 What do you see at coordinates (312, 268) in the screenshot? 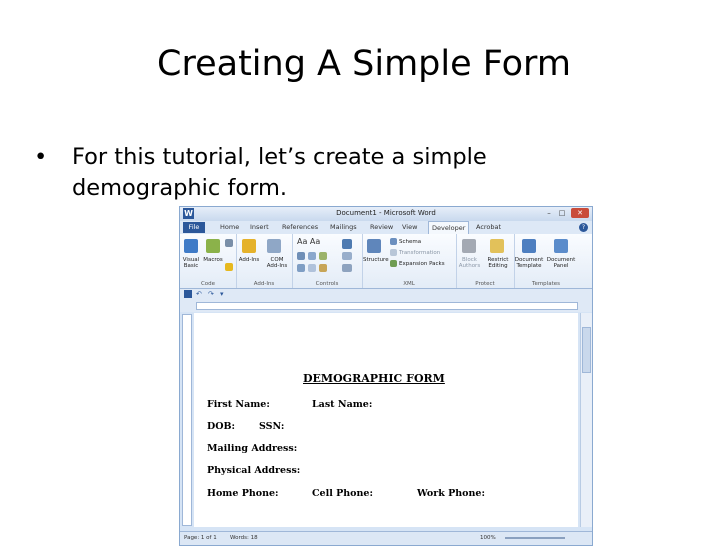
I see `dropdown-control-icon` at bounding box center [312, 268].